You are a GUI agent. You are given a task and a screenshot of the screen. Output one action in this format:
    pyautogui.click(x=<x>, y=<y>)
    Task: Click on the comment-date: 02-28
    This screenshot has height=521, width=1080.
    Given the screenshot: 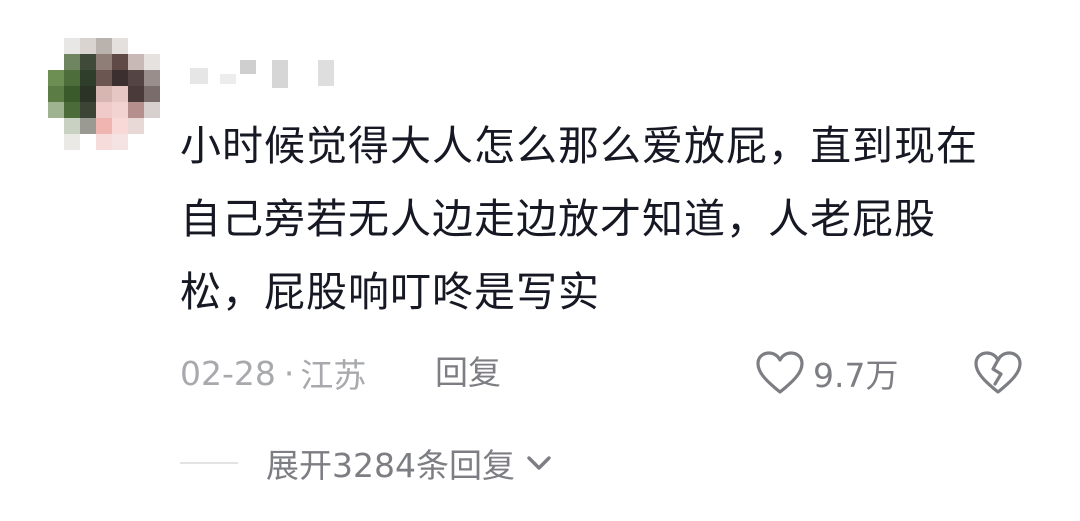 What is the action you would take?
    pyautogui.click(x=228, y=373)
    